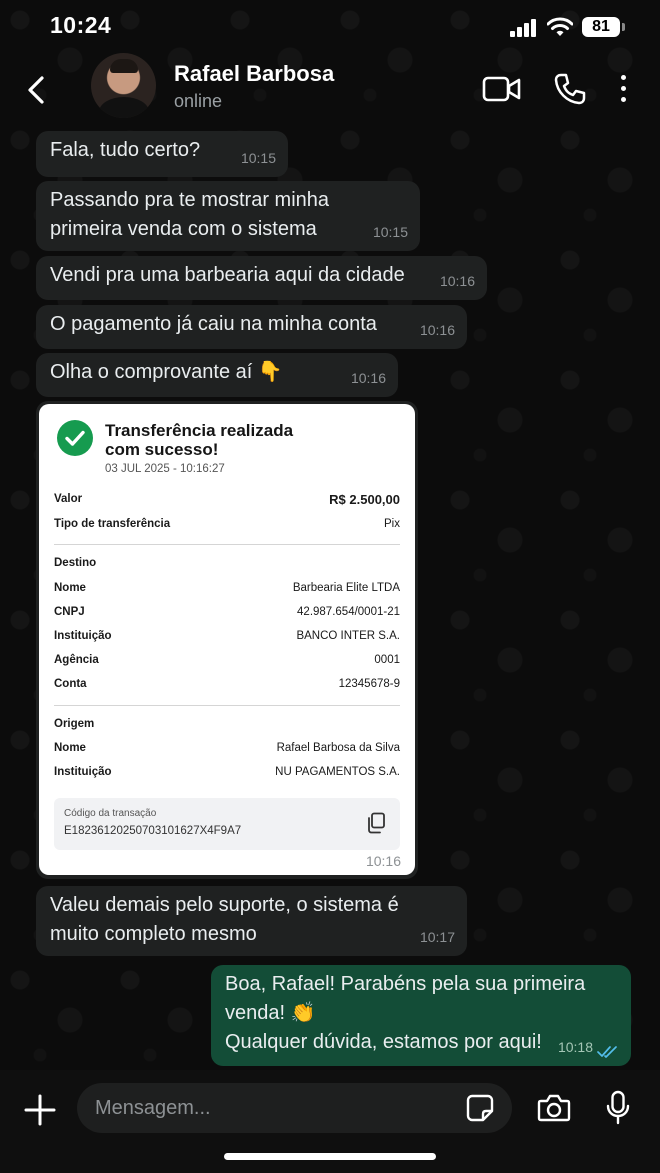 The image size is (660, 1173). Describe the element at coordinates (227, 663) in the screenshot. I see `receipt-row-agencia: Agência 0001` at that location.